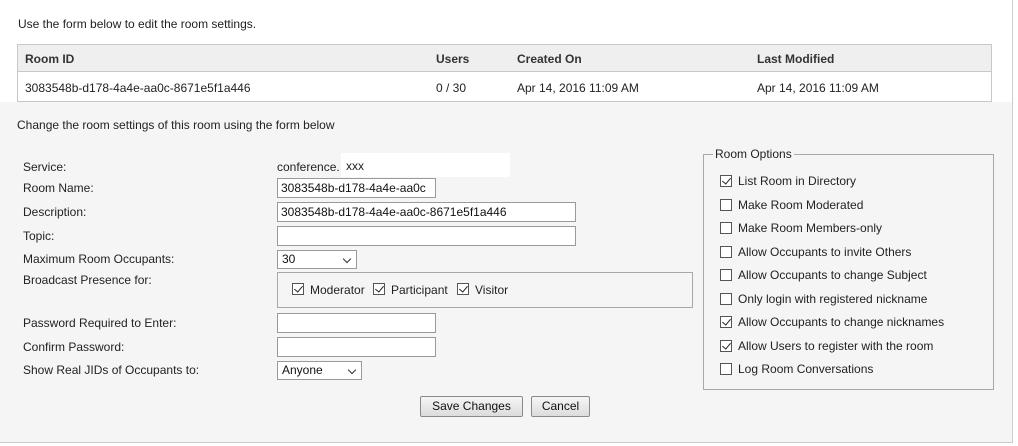 This screenshot has height=446, width=1018. Describe the element at coordinates (317, 259) in the screenshot. I see `max-occupants-select: 30` at that location.